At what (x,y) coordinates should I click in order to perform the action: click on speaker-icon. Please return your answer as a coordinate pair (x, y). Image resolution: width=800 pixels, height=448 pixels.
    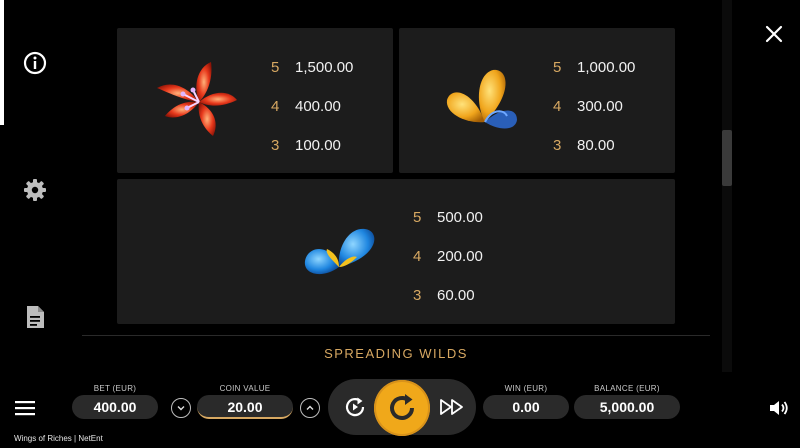
    Looking at the image, I should click on (779, 408).